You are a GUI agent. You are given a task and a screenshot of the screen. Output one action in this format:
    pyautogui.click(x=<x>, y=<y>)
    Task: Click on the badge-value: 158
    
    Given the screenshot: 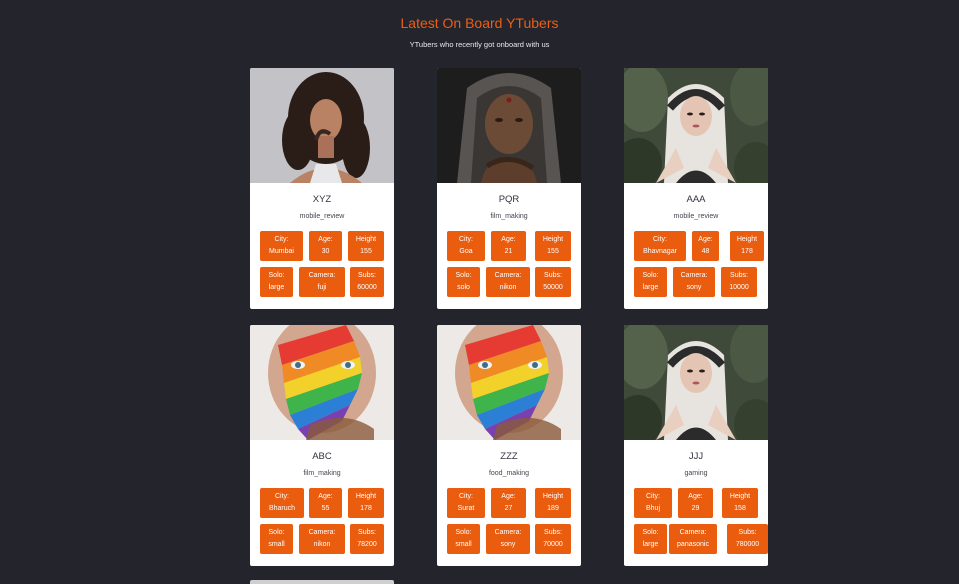 What is the action you would take?
    pyautogui.click(x=740, y=508)
    